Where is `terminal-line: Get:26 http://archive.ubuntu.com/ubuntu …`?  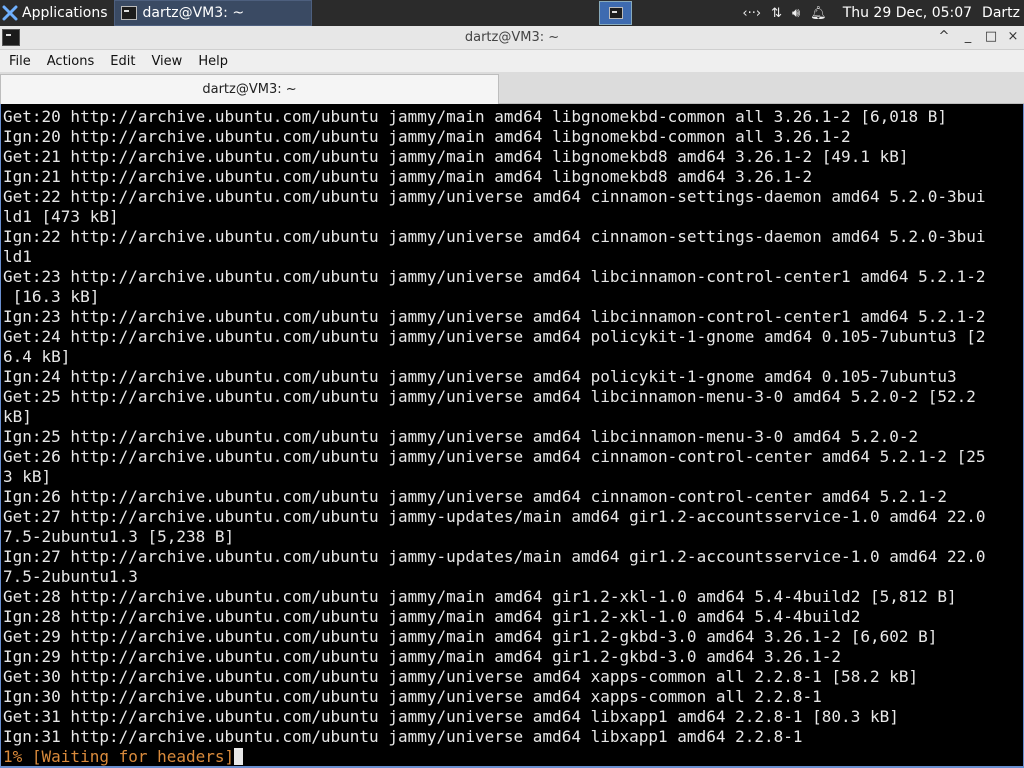 terminal-line: Get:26 http://archive.ubuntu.com/ubuntu … is located at coordinates (494, 456).